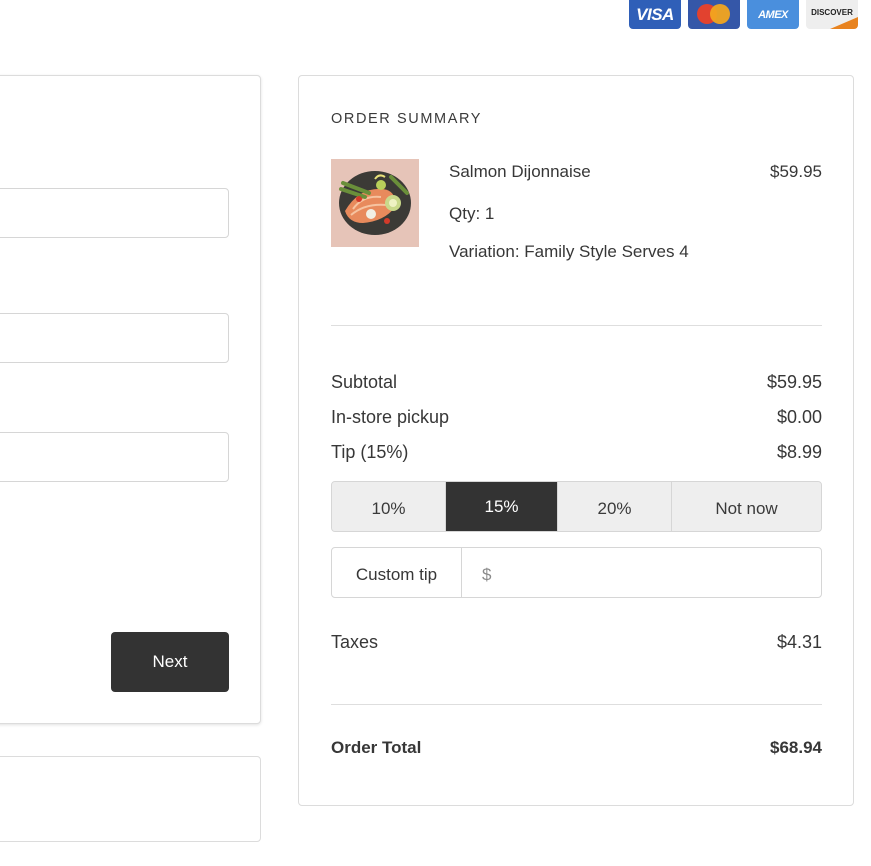  I want to click on subtotal-label: Subtotal, so click(364, 382).